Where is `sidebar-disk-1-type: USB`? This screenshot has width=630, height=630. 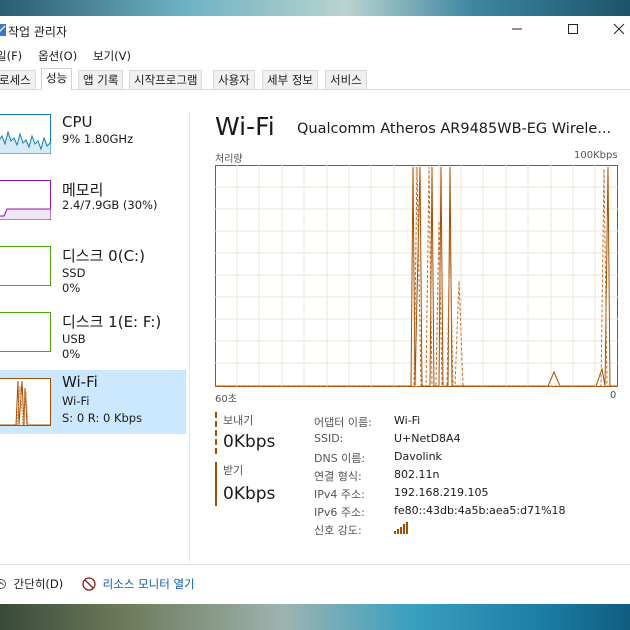 sidebar-disk-1-type: USB is located at coordinates (74, 339).